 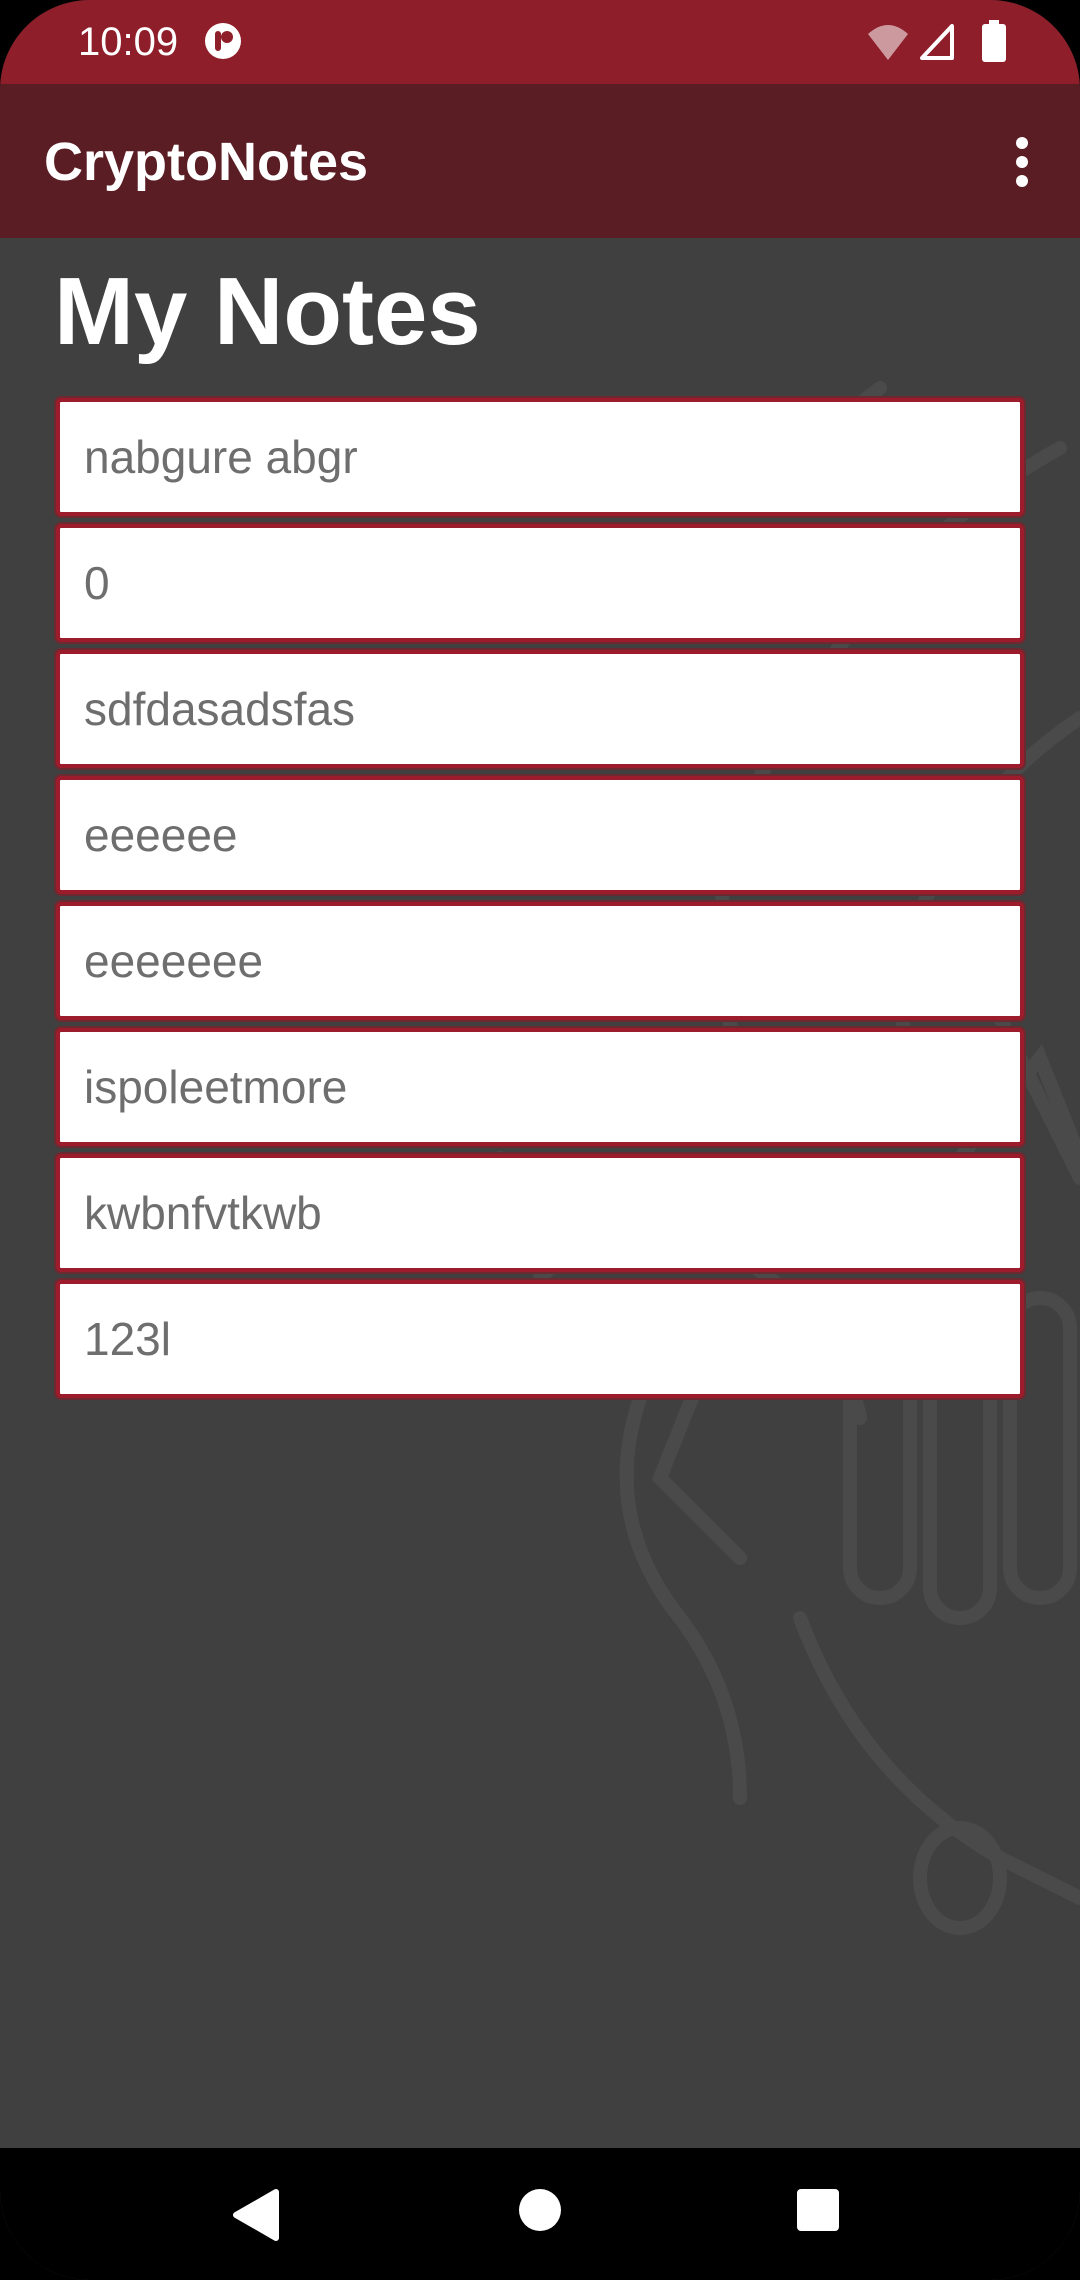 What do you see at coordinates (127, 1339) in the screenshot?
I see `note-title: 123l` at bounding box center [127, 1339].